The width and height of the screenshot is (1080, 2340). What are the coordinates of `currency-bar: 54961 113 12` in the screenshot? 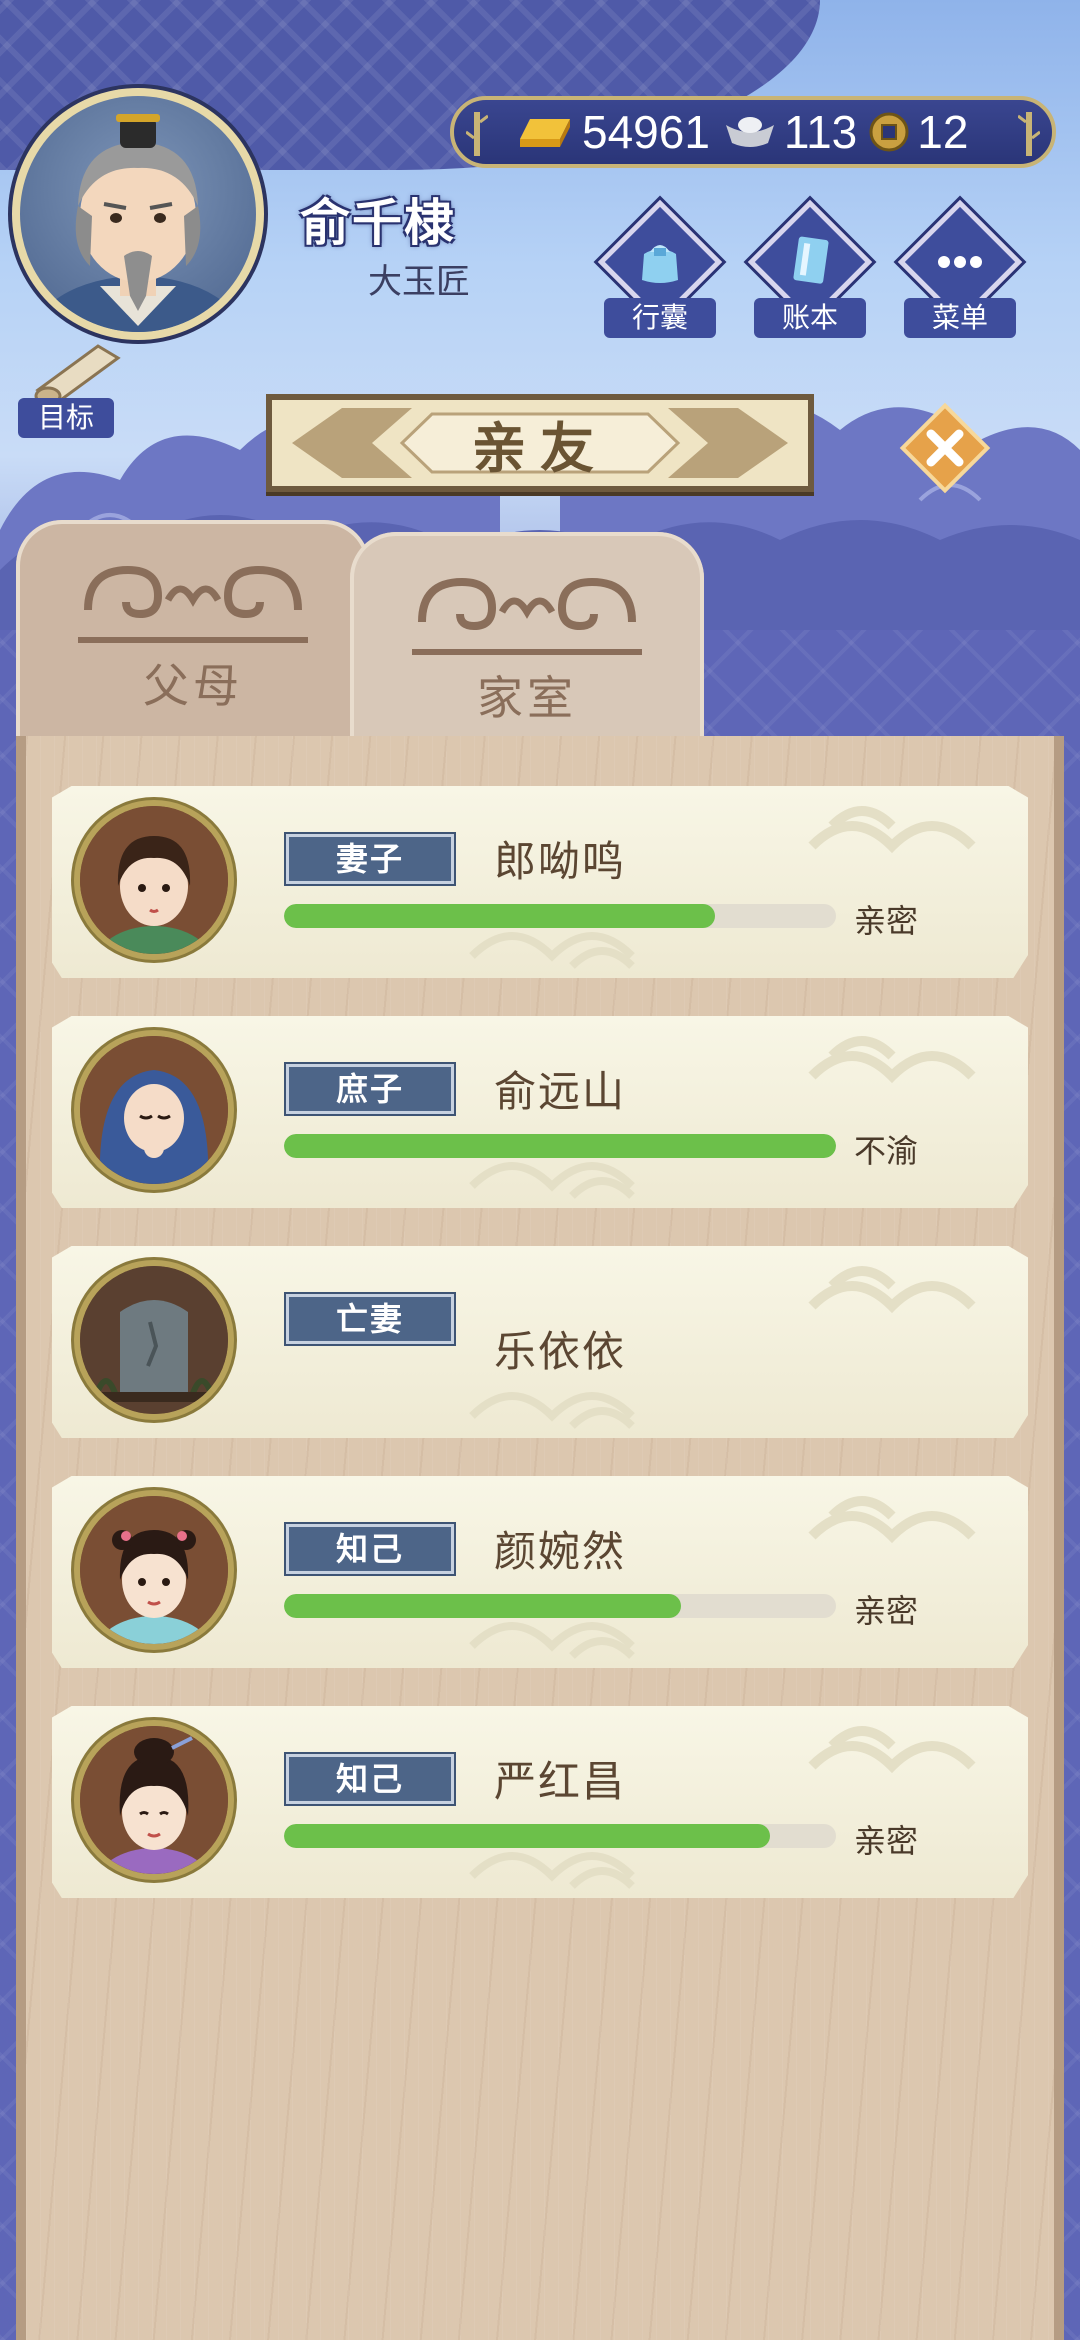 It's located at (753, 132).